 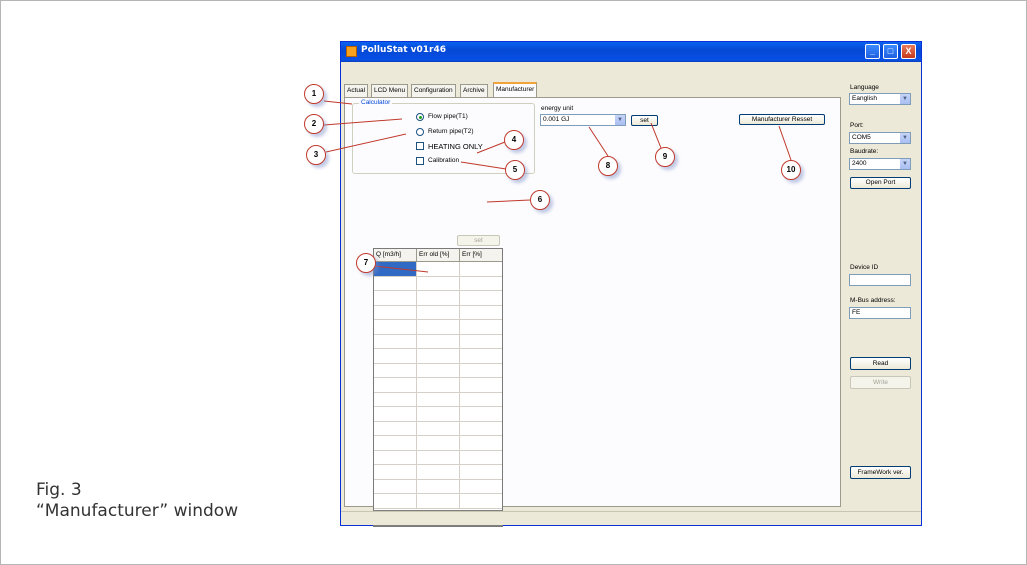 I want to click on callout-1: 1, so click(x=314, y=94).